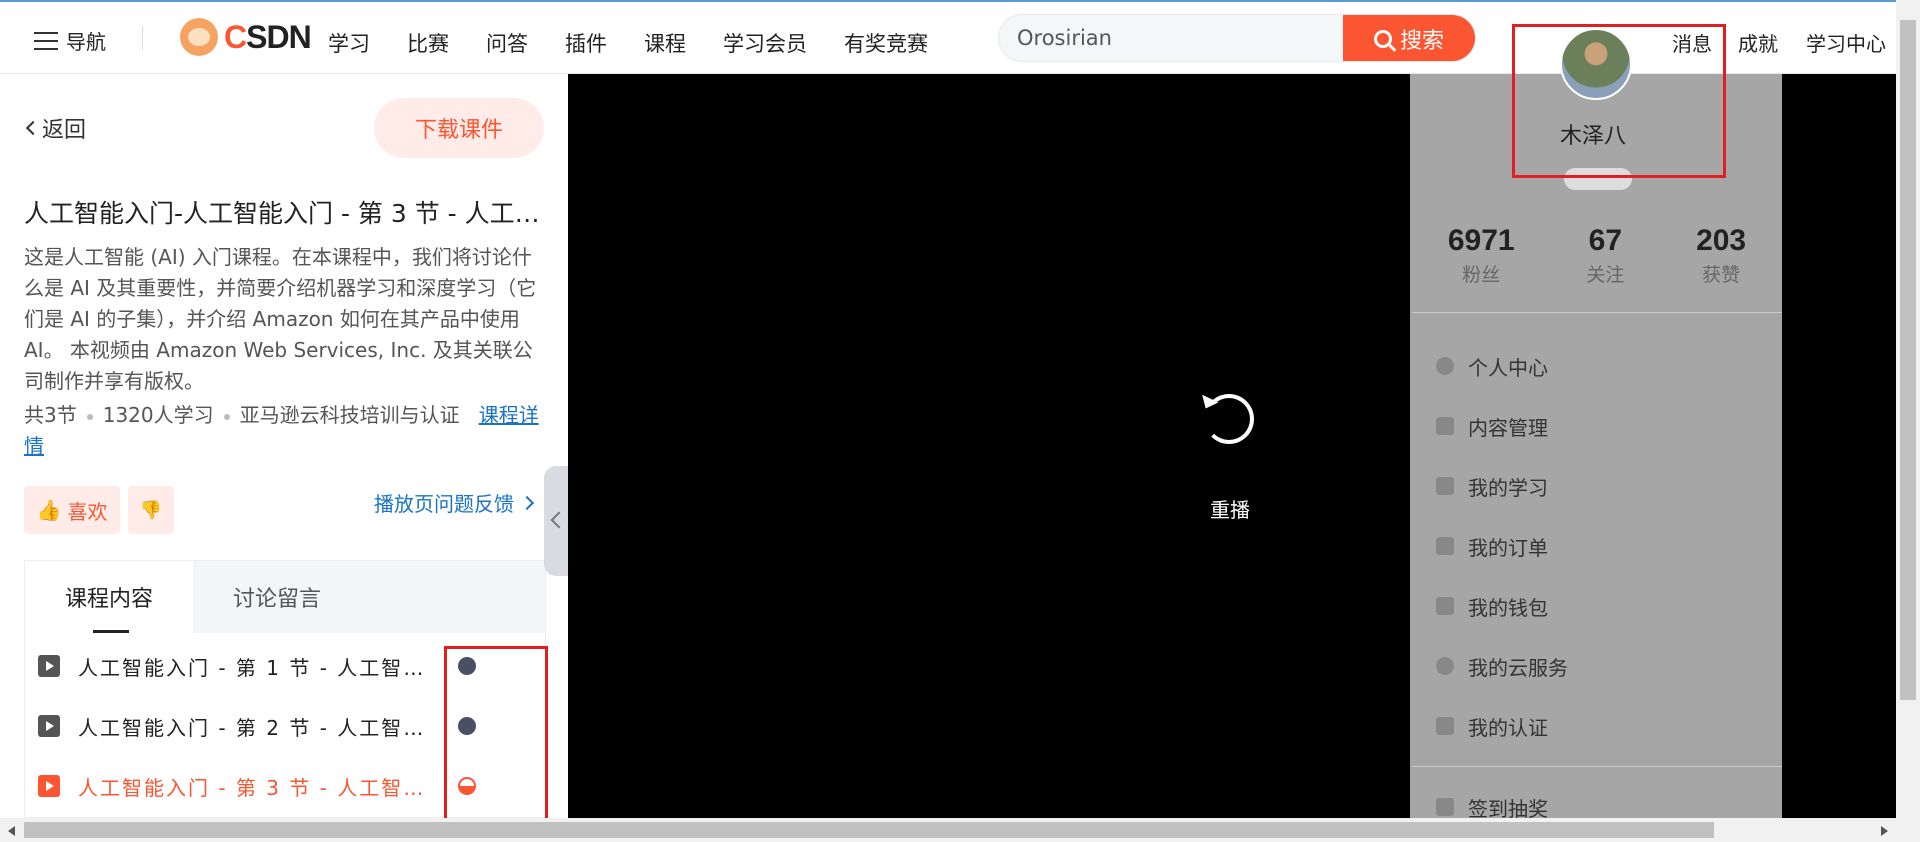 This screenshot has width=1920, height=842. Describe the element at coordinates (444, 504) in the screenshot. I see `feedback-label: 播放页问题反馈` at that location.